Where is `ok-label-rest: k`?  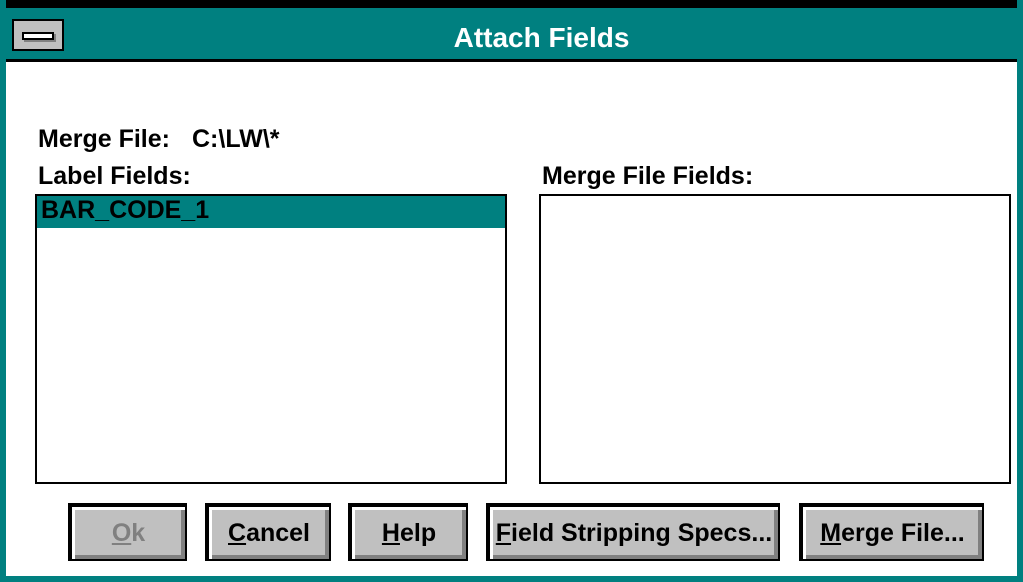 ok-label-rest: k is located at coordinates (138, 533).